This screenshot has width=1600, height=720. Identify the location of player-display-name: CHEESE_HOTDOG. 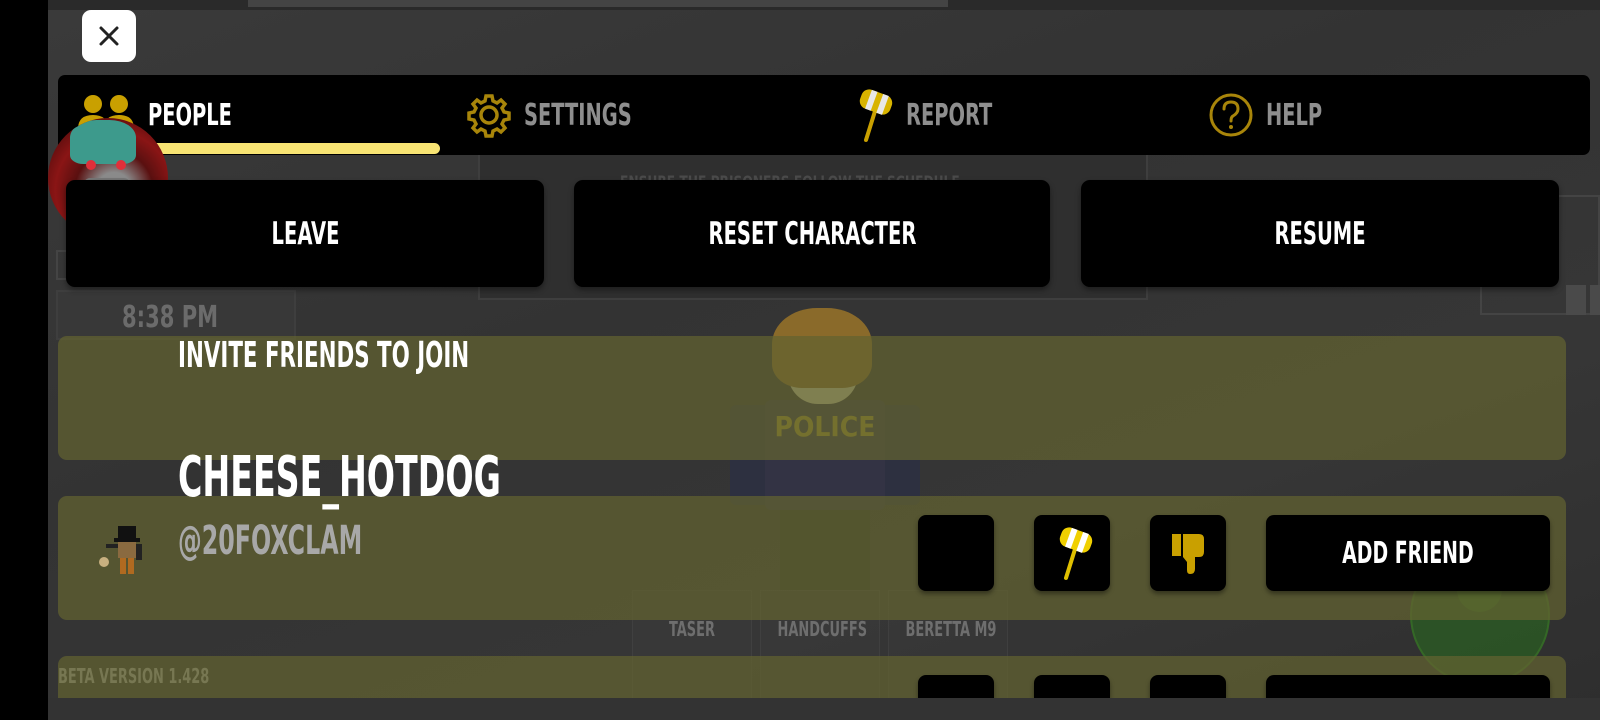
(339, 477).